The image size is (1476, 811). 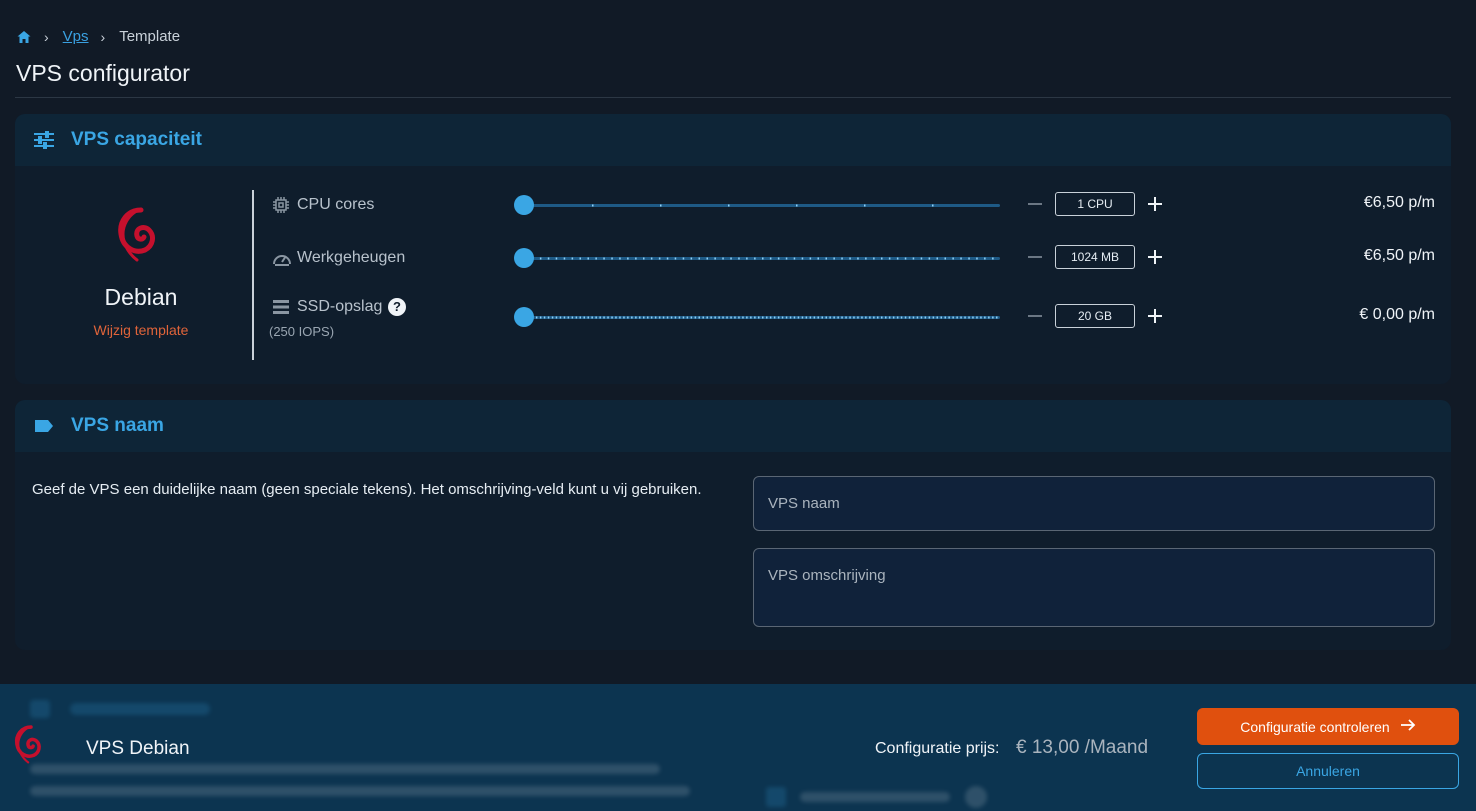 What do you see at coordinates (76, 36) in the screenshot?
I see `breadcrumb-link-vps: Vps` at bounding box center [76, 36].